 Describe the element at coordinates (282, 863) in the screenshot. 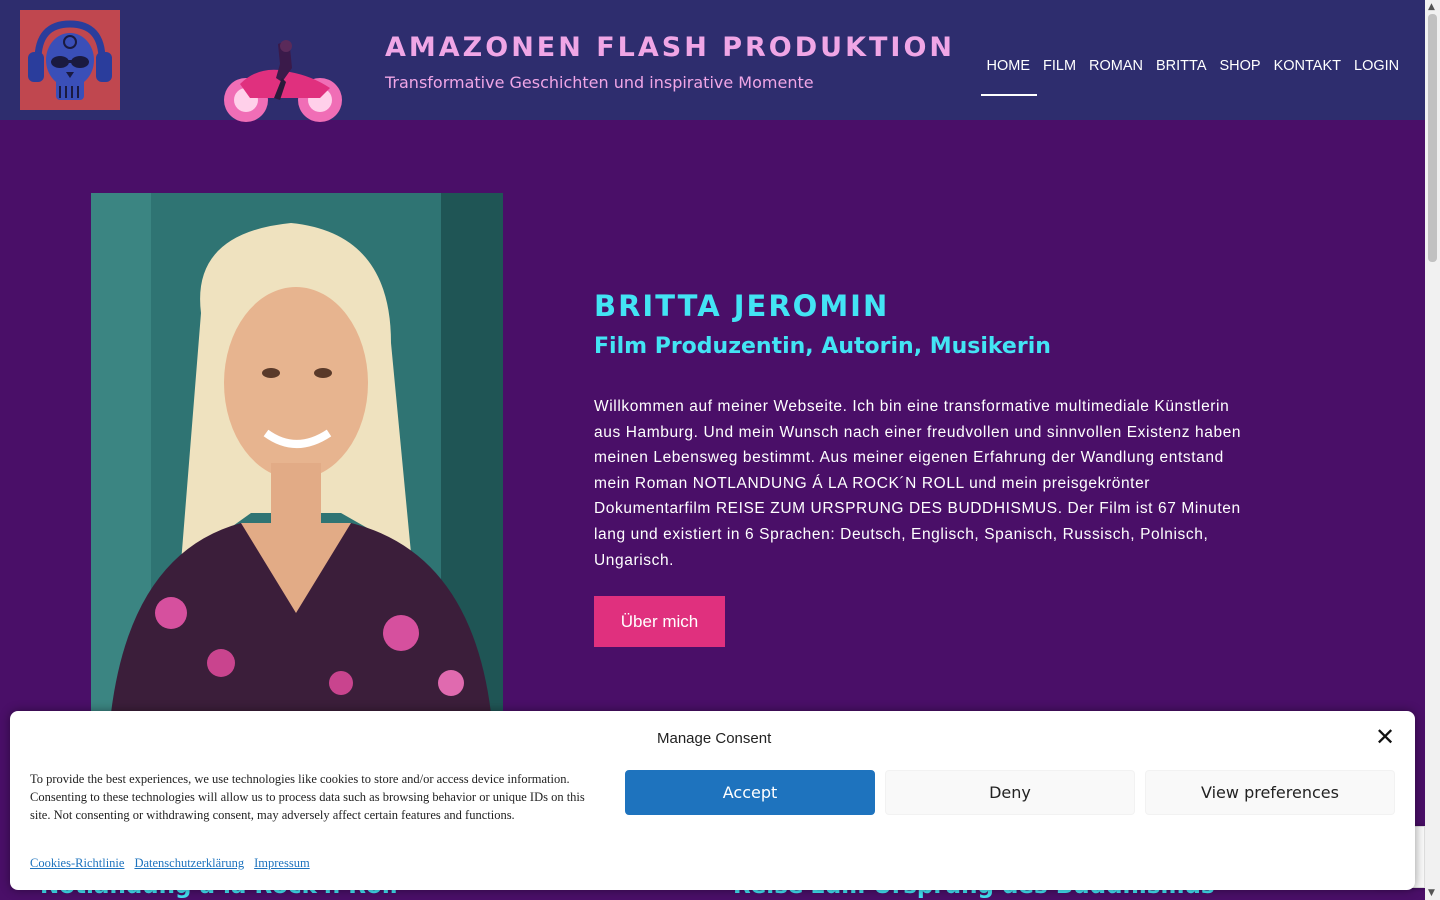

I see `imprint-link: Impressum` at that location.